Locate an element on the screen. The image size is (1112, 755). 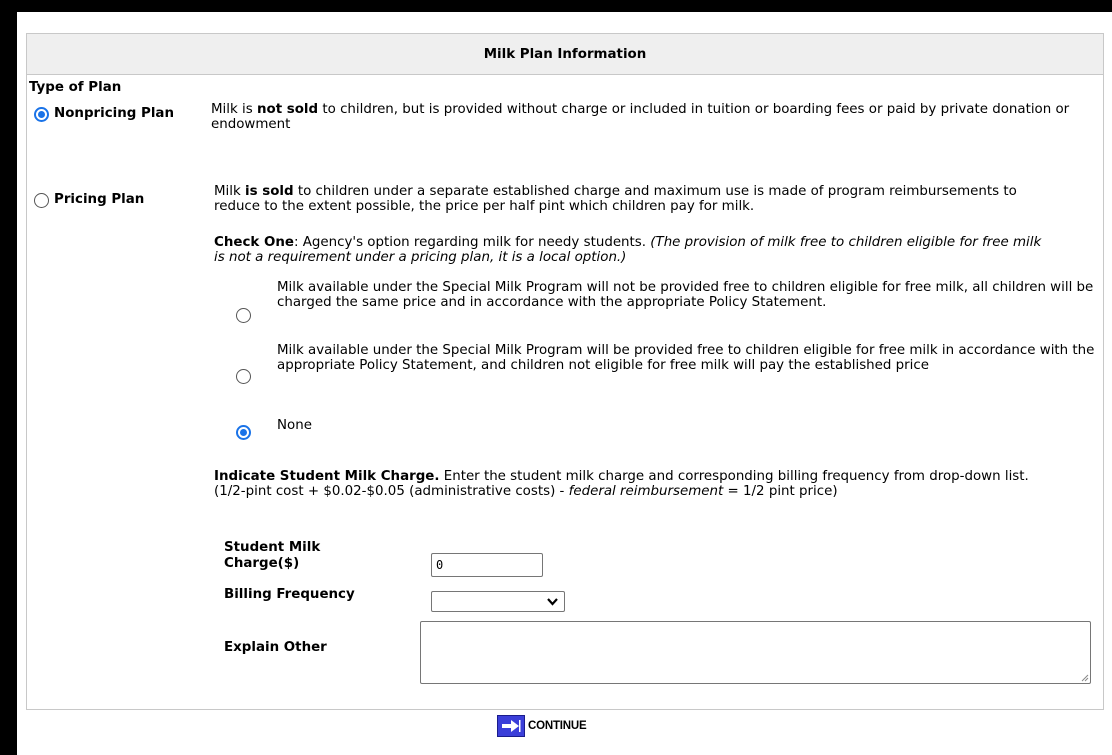
arrow-right-icon is located at coordinates (511, 726).